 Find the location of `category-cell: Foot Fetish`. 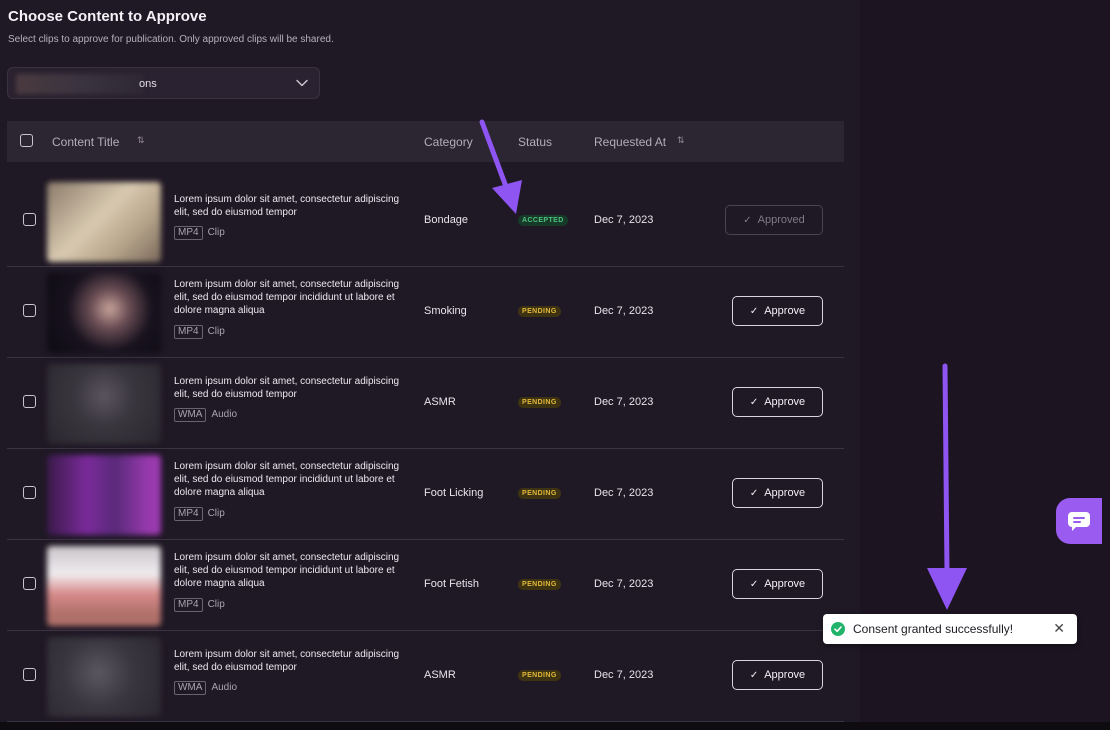

category-cell: Foot Fetish is located at coordinates (452, 584).